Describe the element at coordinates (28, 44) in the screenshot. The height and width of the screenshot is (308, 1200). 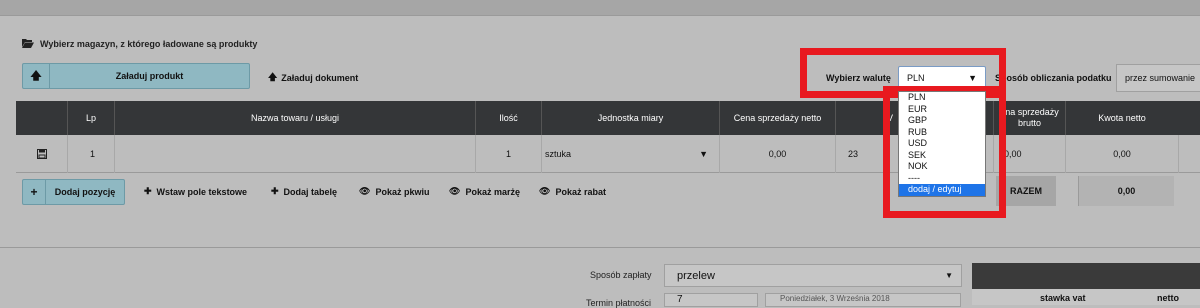
I see `folder-open-icon` at that location.